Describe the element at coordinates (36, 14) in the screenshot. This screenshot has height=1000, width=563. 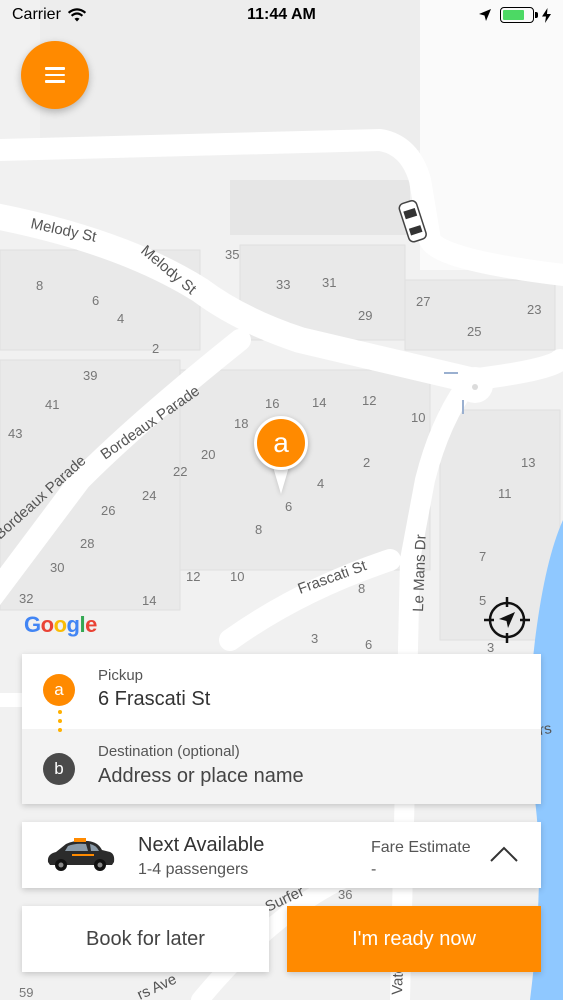
I see `carrier-label: Carrier` at that location.